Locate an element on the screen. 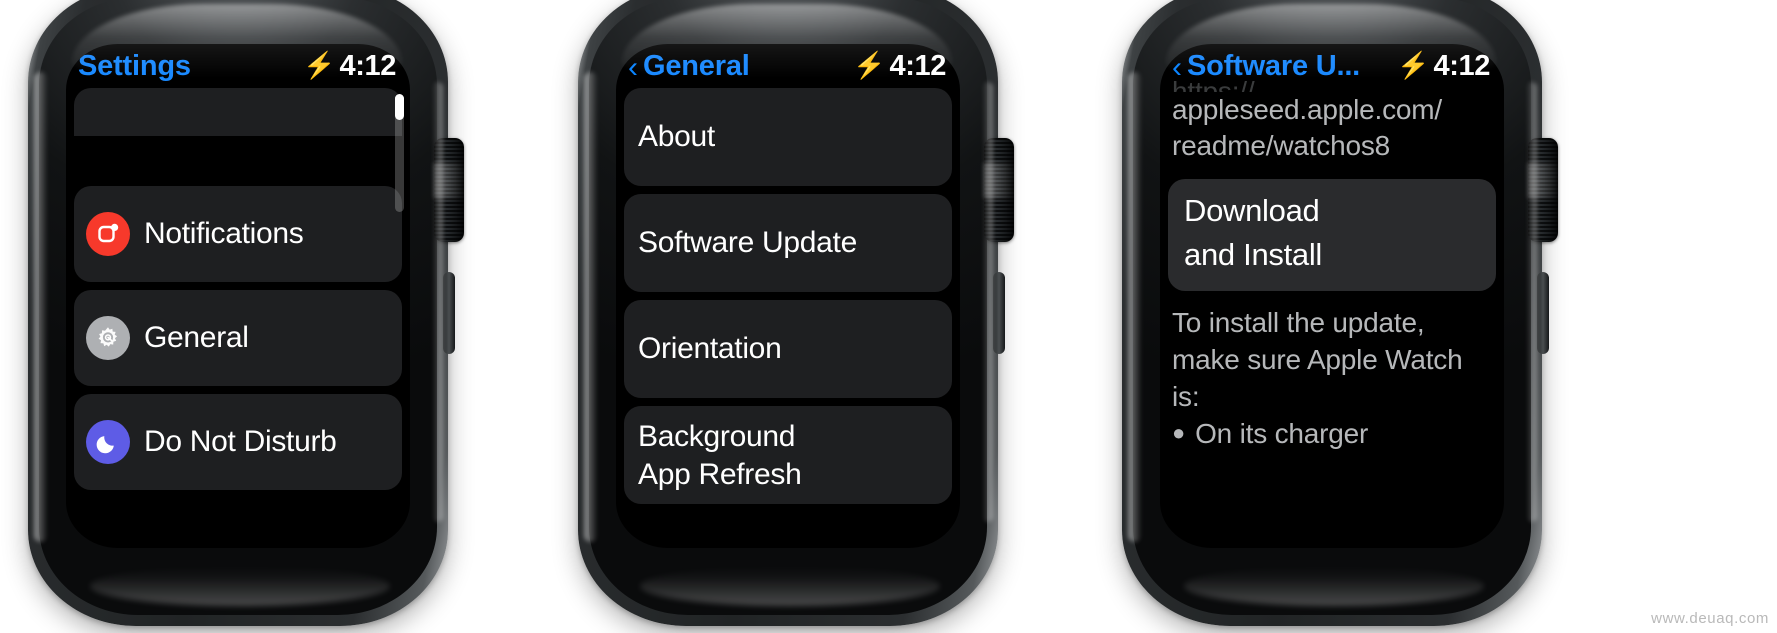 This screenshot has width=1777, height=633. moon-icon is located at coordinates (108, 442).